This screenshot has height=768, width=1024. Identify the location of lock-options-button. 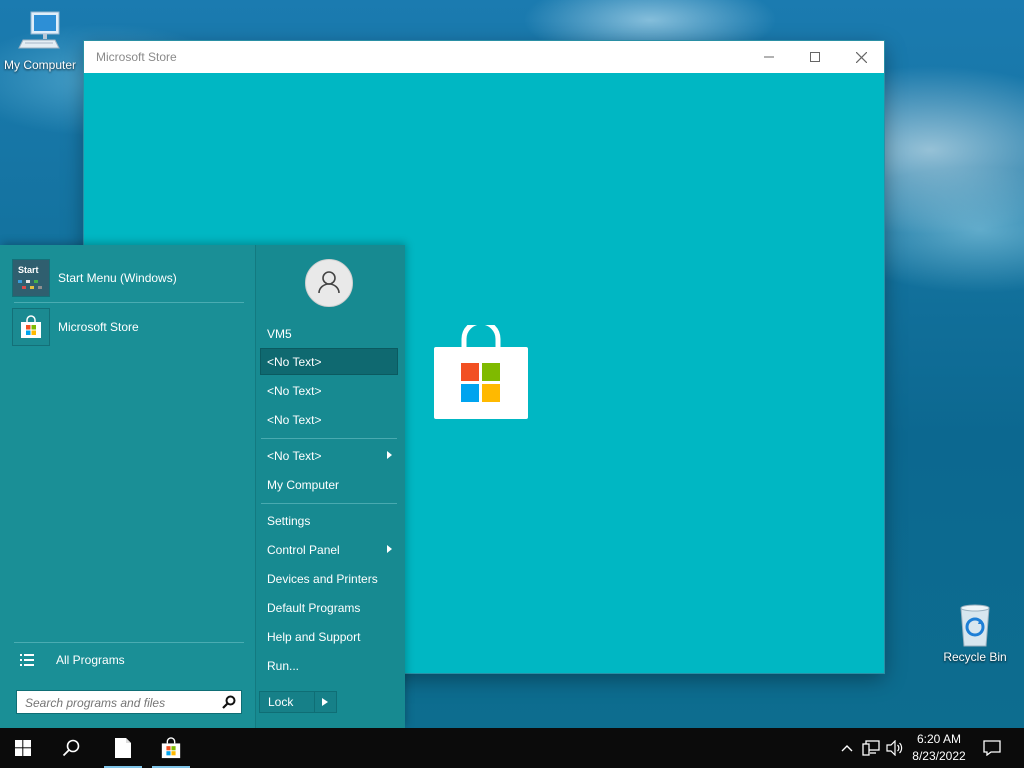
(324, 702).